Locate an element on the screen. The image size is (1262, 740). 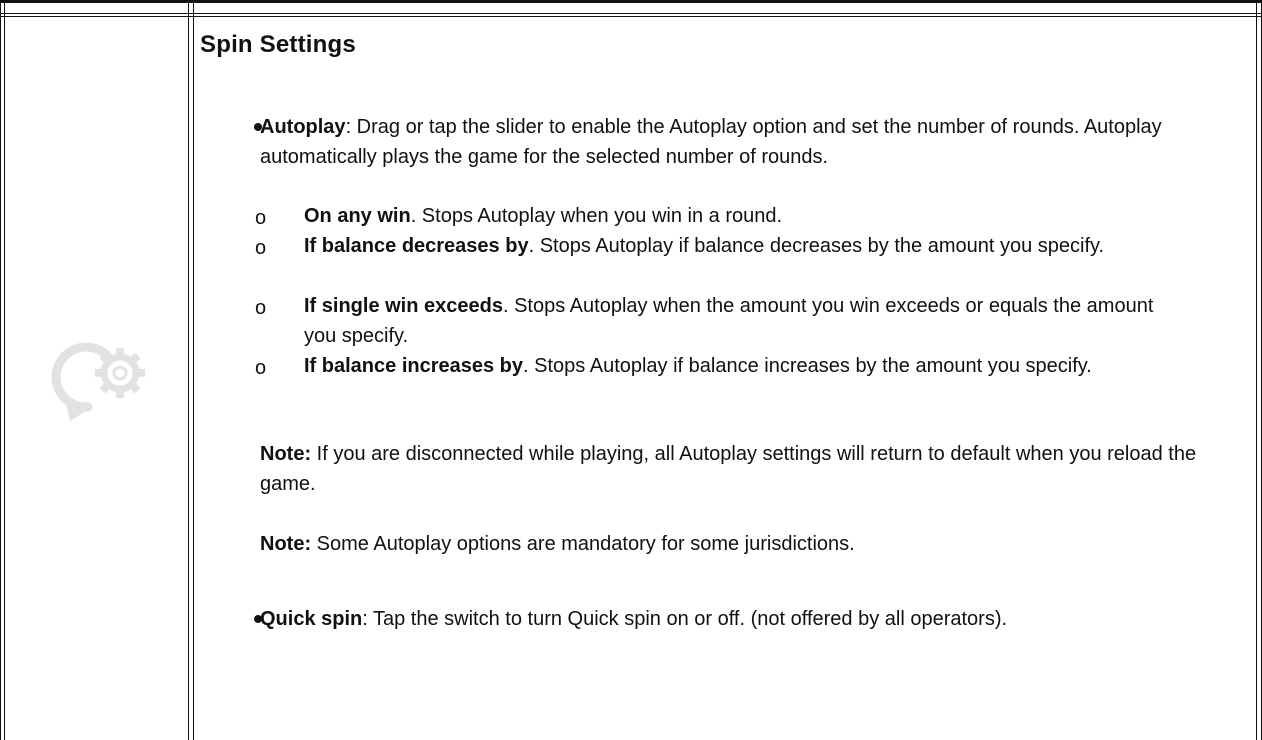
icon-cell is located at coordinates (96, 378).